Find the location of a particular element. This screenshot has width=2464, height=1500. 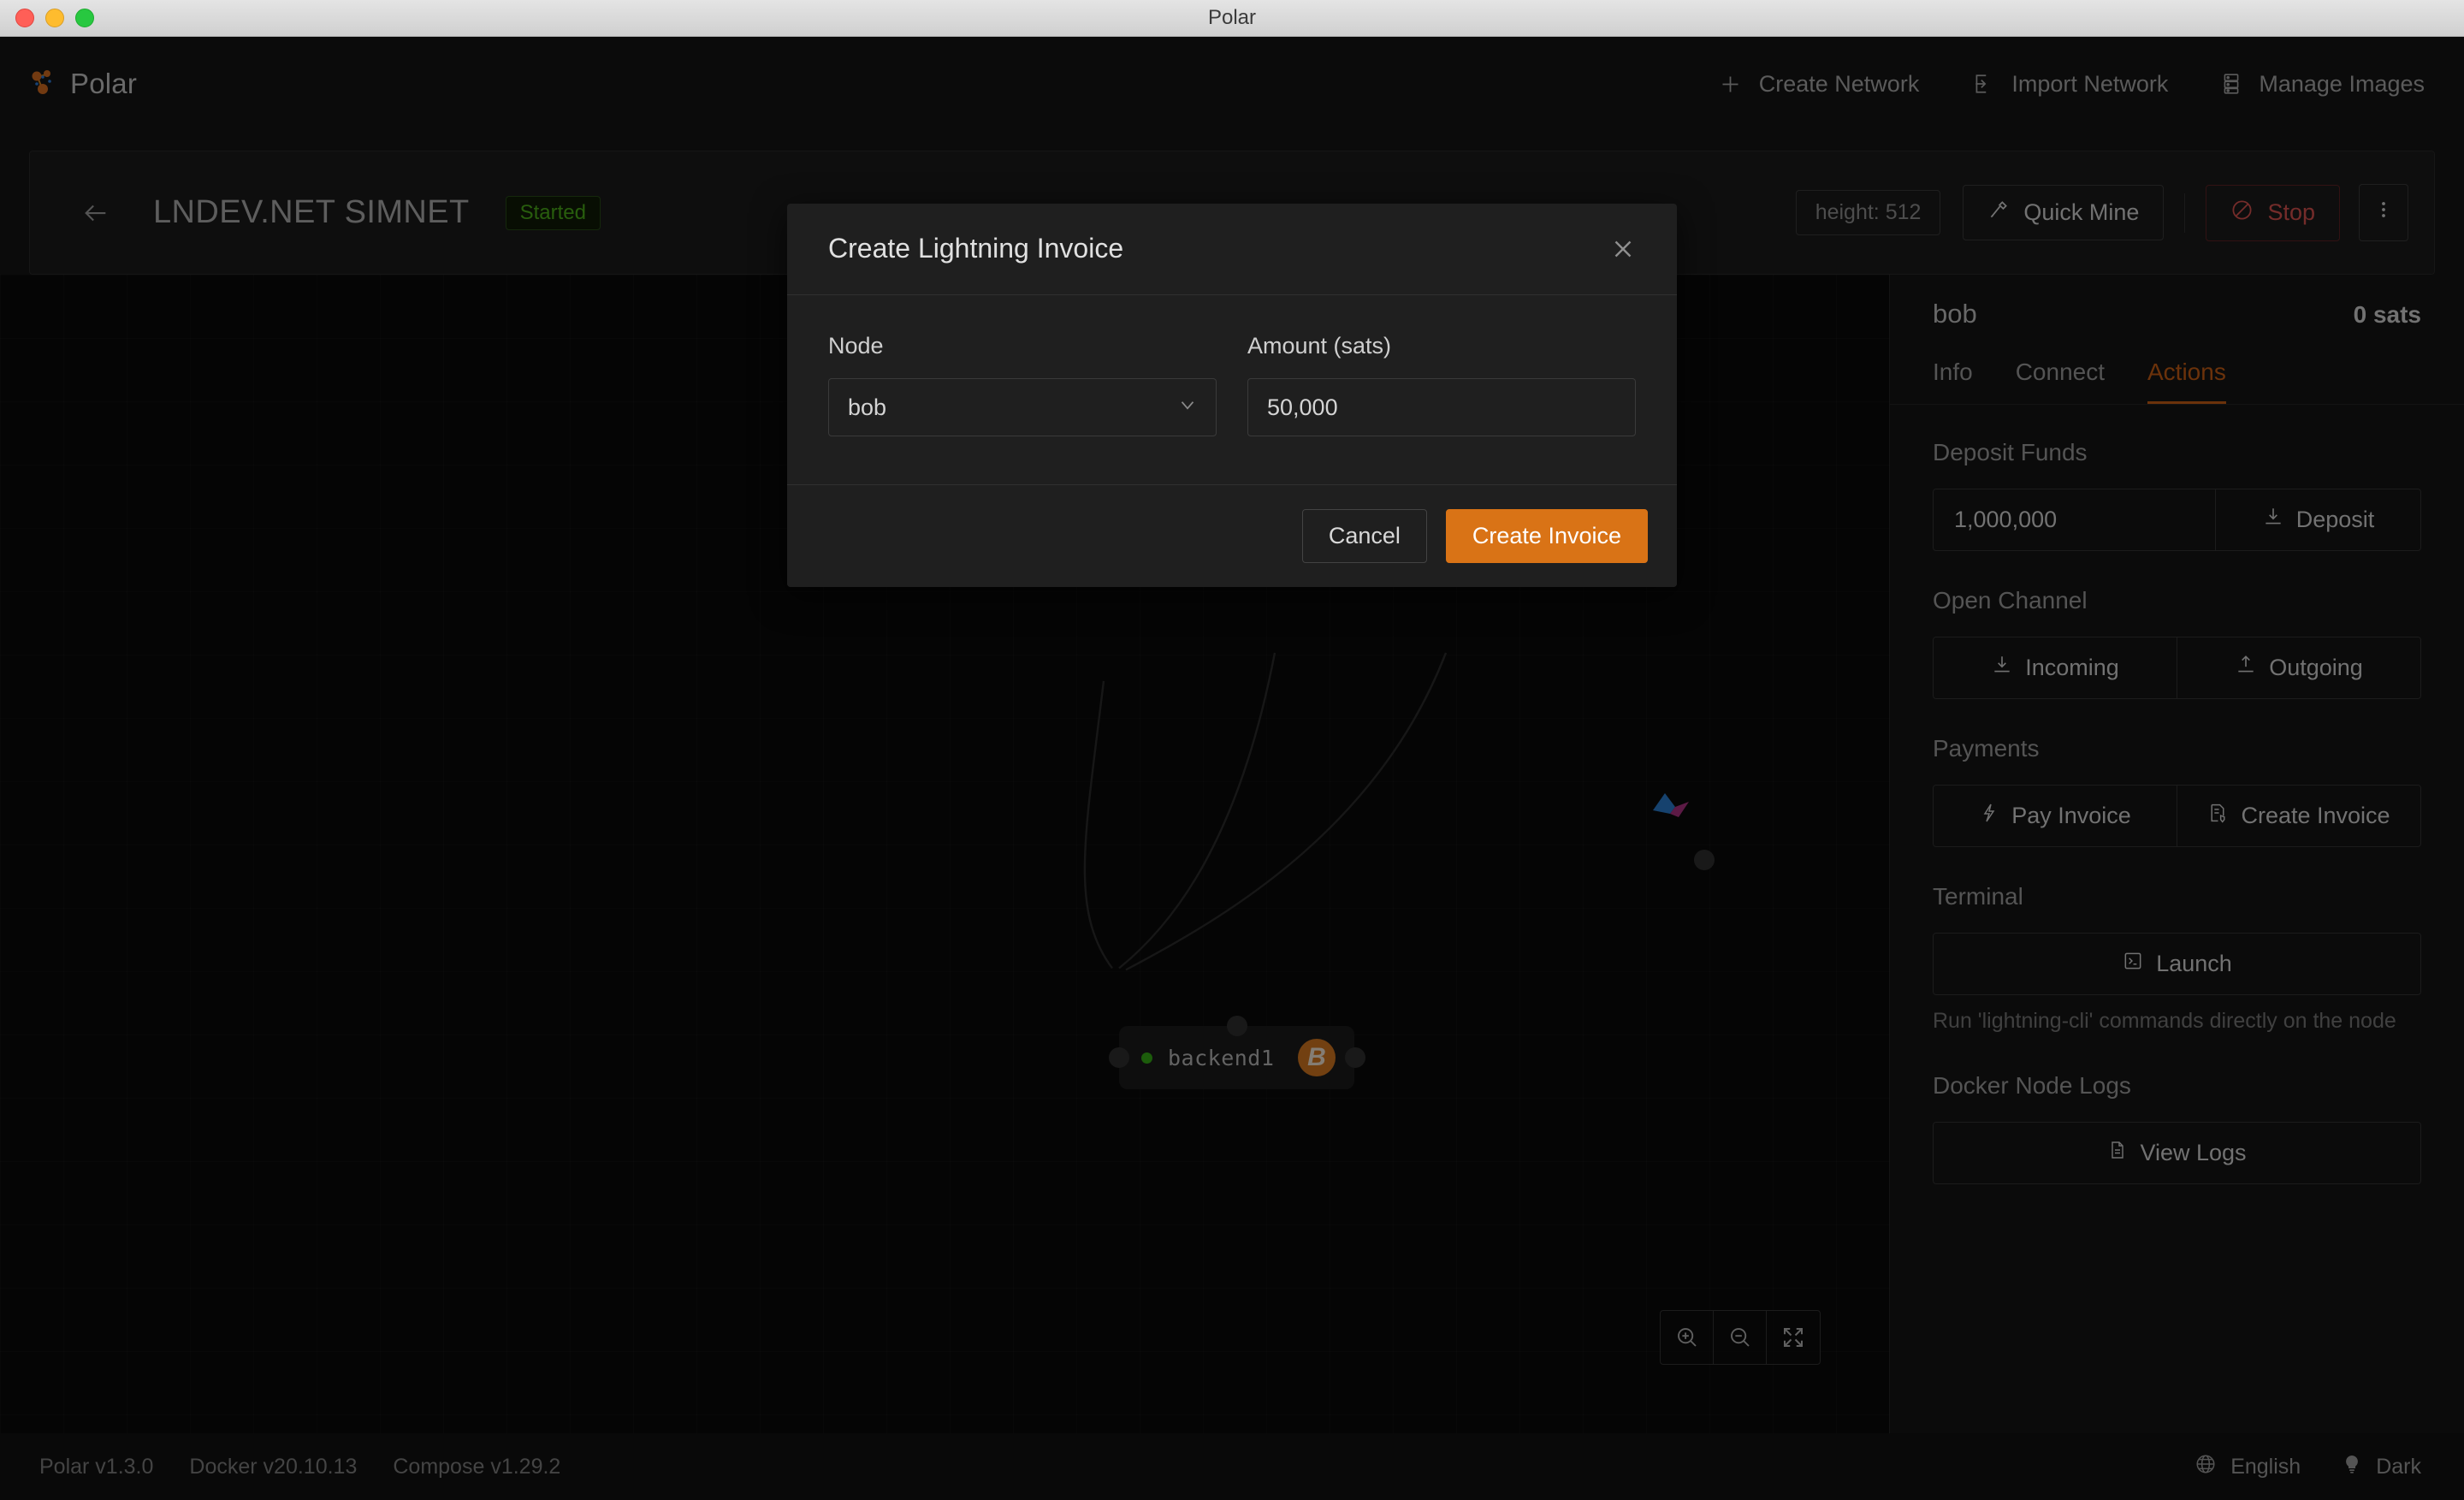

modal-footer: Cancel Create Invoice is located at coordinates (1232, 535).